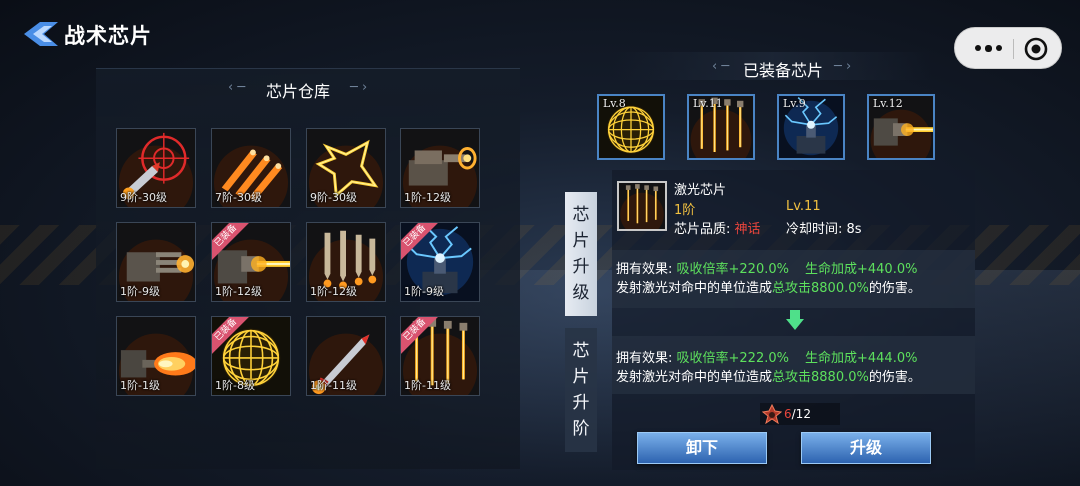  Describe the element at coordinates (1013, 49) in the screenshot. I see `capsule-divider` at that location.